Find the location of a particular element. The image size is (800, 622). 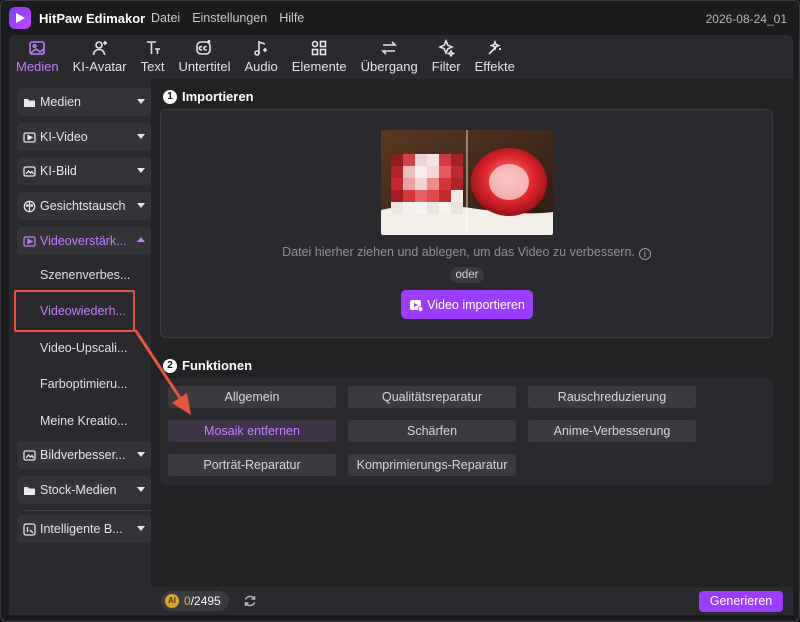

tab-ai-avatar: KI-Avatar is located at coordinates (100, 57).